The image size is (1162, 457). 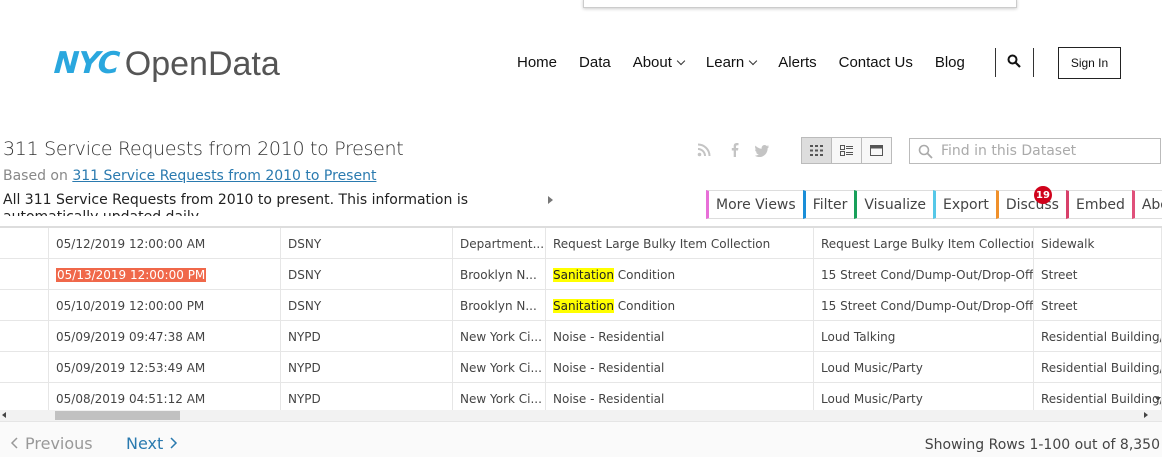 What do you see at coordinates (166, 64) in the screenshot?
I see `nyc-opendata-logo: NYC OpenData` at bounding box center [166, 64].